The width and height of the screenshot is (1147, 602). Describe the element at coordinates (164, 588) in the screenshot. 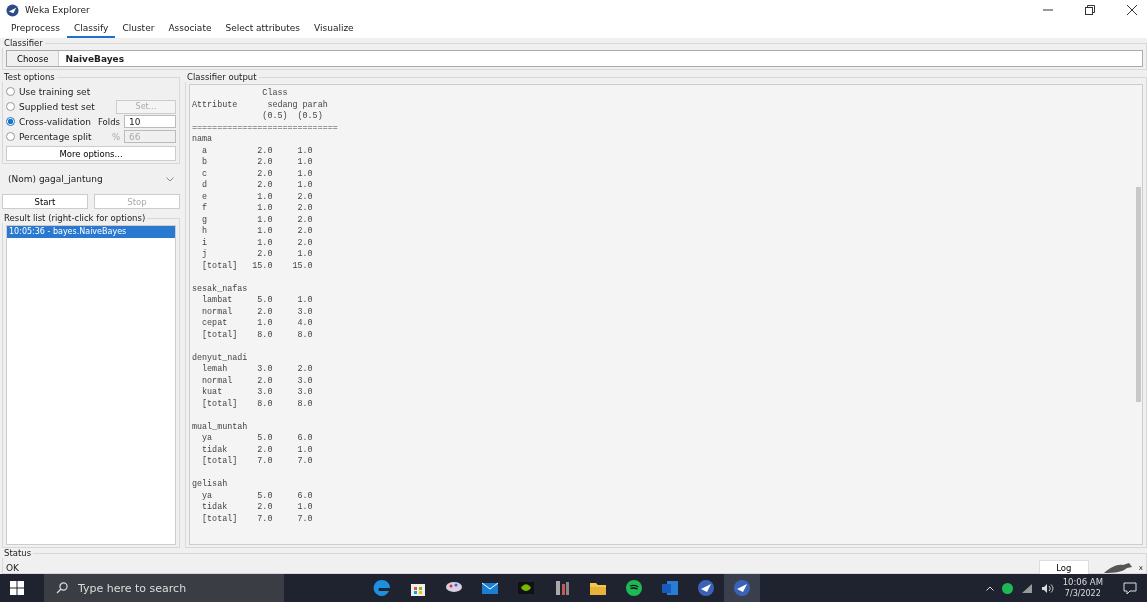

I see `search-field: Type here to search` at that location.